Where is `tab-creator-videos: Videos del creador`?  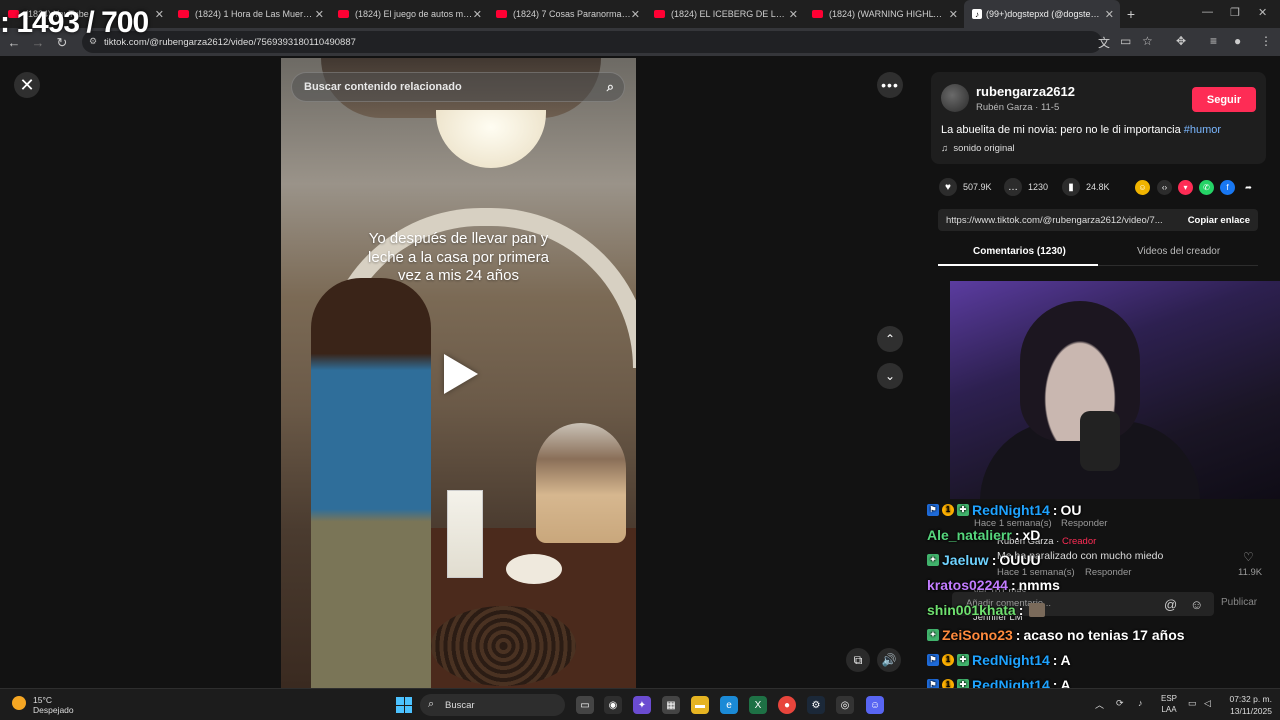
tab-creator-videos: Videos del creador is located at coordinates (1178, 251).